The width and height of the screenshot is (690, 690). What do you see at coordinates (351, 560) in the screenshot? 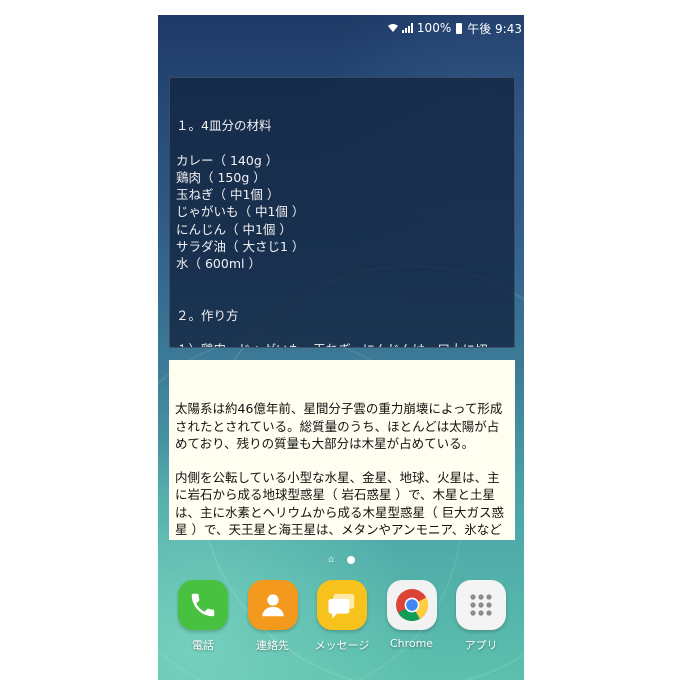
I see `page-dot-current` at bounding box center [351, 560].